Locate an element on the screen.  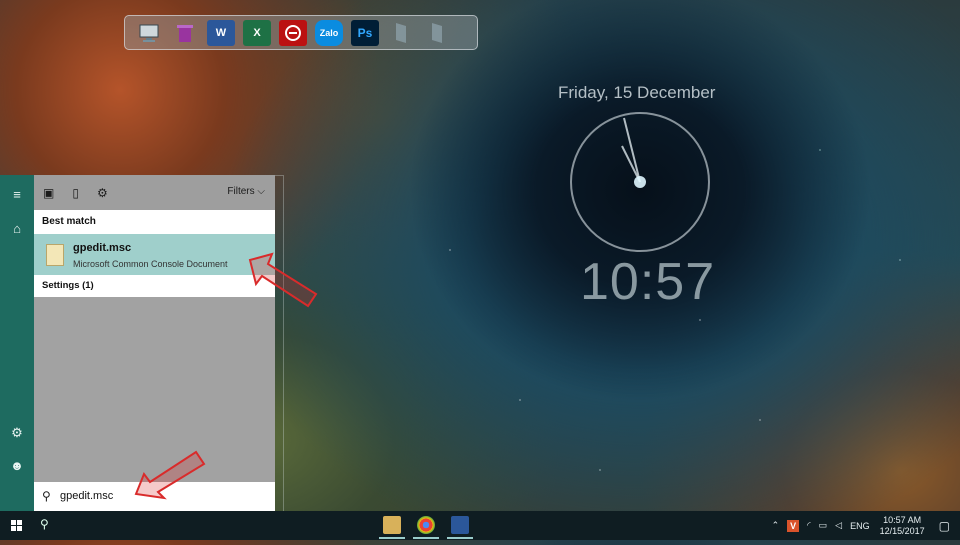
search-filter-bar: ▣ ▯ ⚙ Filters ⌵ is located at coordinates (154, 192).